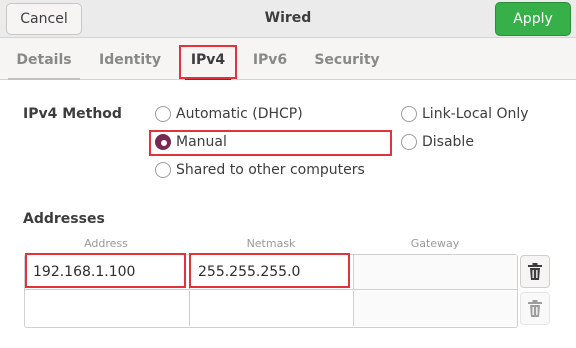 This screenshot has width=576, height=348. What do you see at coordinates (107, 308) in the screenshot?
I see `address-input` at bounding box center [107, 308].